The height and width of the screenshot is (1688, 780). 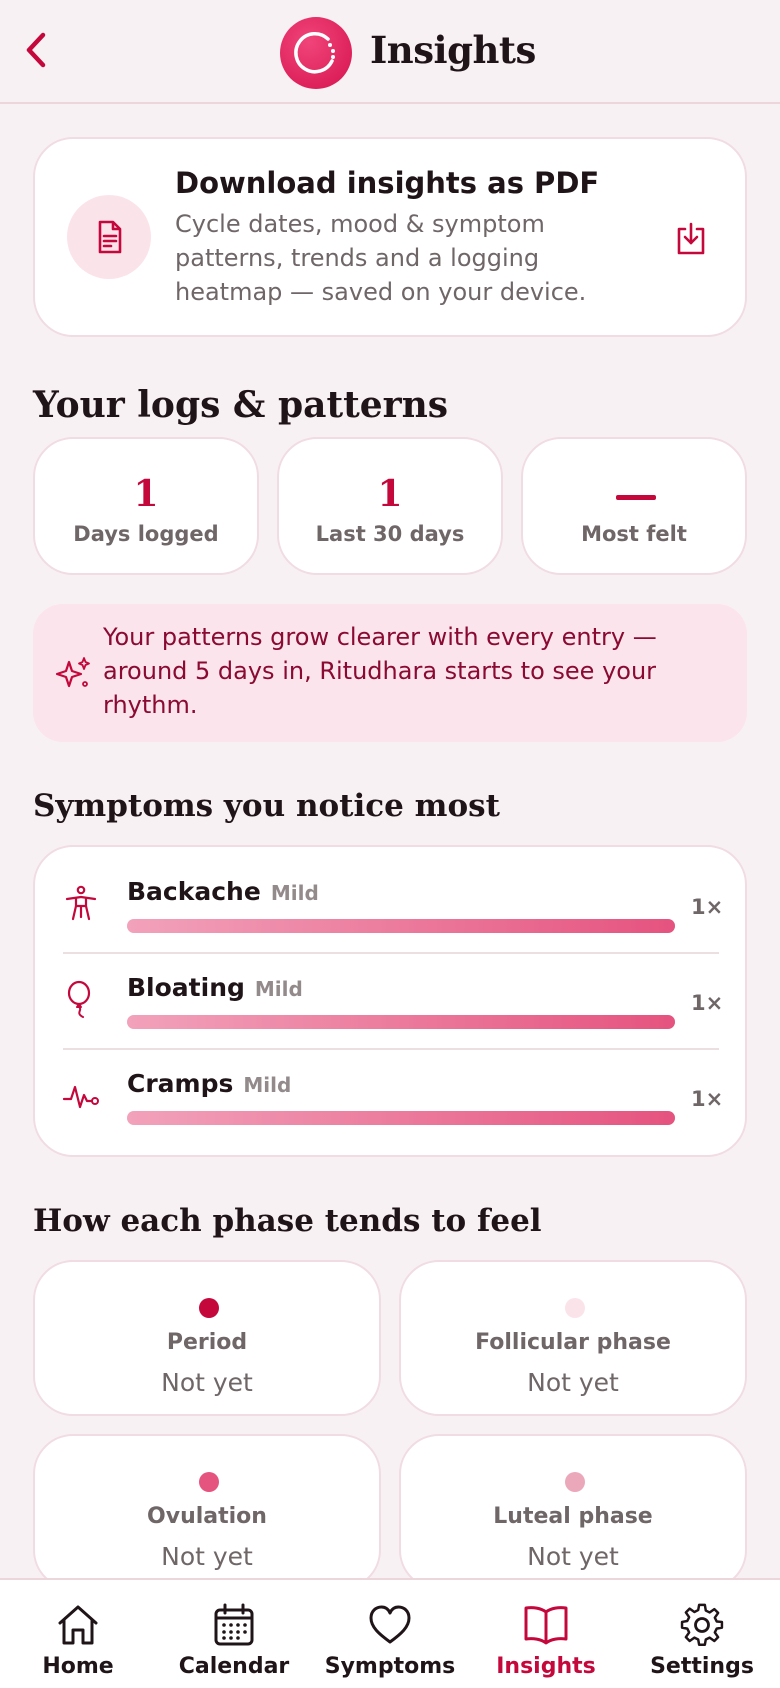 I want to click on back-button, so click(x=36, y=50).